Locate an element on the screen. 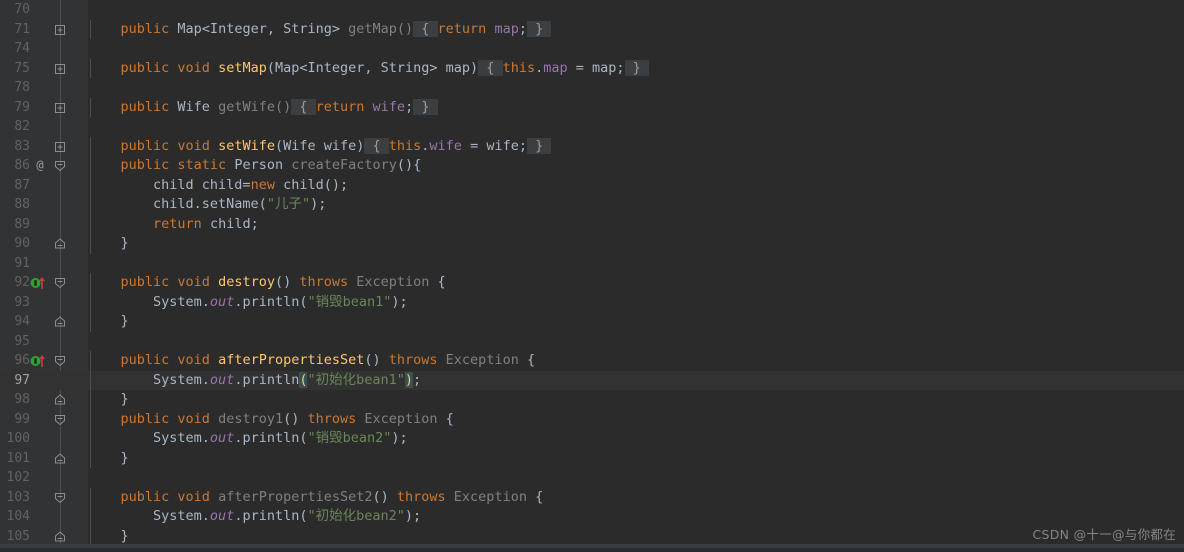  code-line: 97 System.out.println("初始化bean1"); is located at coordinates (592, 380).